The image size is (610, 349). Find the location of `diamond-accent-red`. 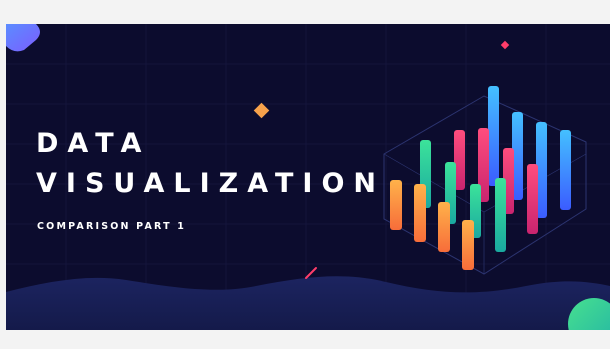

diamond-accent-red is located at coordinates (505, 45).